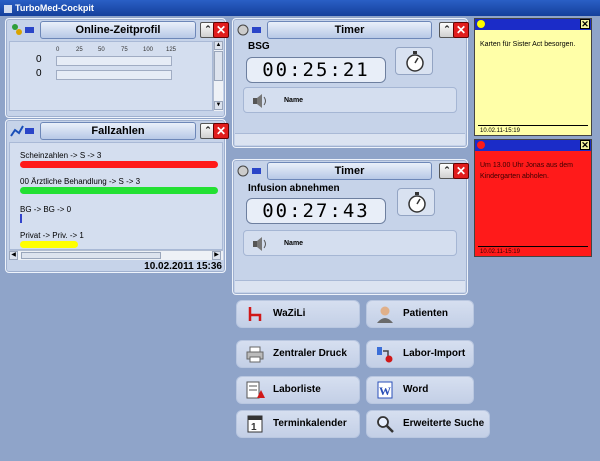 Image resolution: width=600 pixels, height=461 pixels. What do you see at coordinates (254, 427) in the screenshot?
I see `svg-text: 1` at bounding box center [254, 427].